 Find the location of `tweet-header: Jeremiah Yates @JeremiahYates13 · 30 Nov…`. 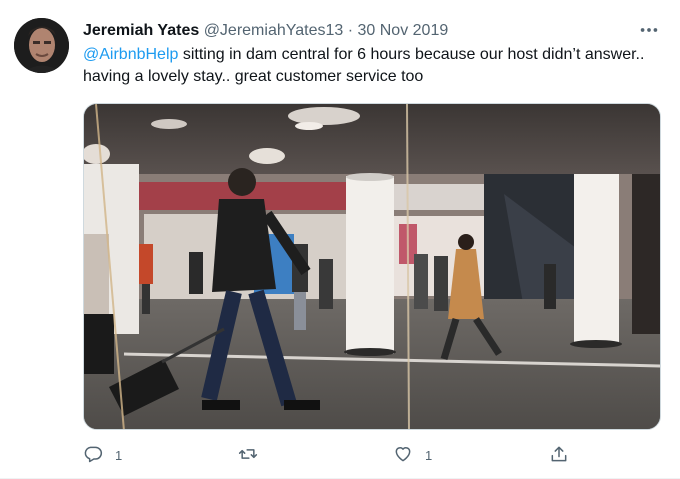

tweet-header: Jeremiah Yates @JeremiahYates13 · 30 Nov… is located at coordinates (265, 31).